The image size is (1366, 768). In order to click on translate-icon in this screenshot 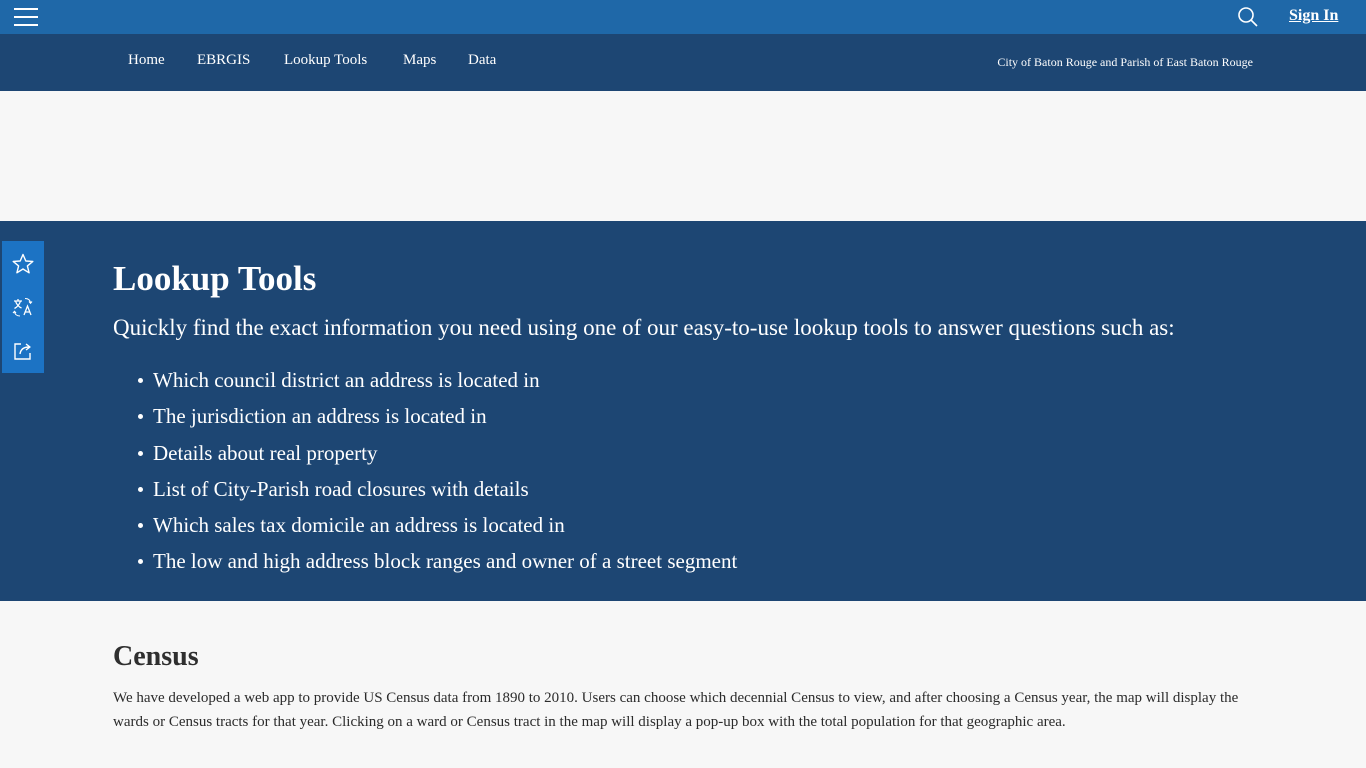, I will do `click(23, 307)`.